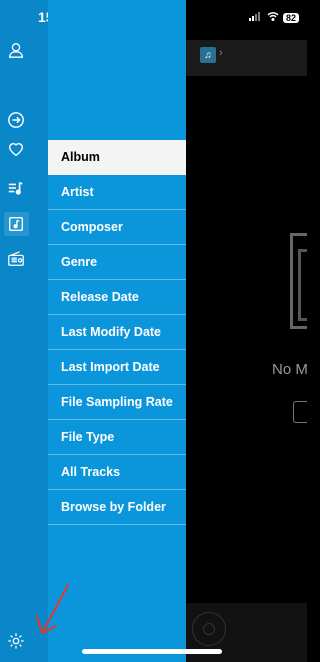 The height and width of the screenshot is (662, 320). Describe the element at coordinates (16, 50) in the screenshot. I see `person-icon` at that location.